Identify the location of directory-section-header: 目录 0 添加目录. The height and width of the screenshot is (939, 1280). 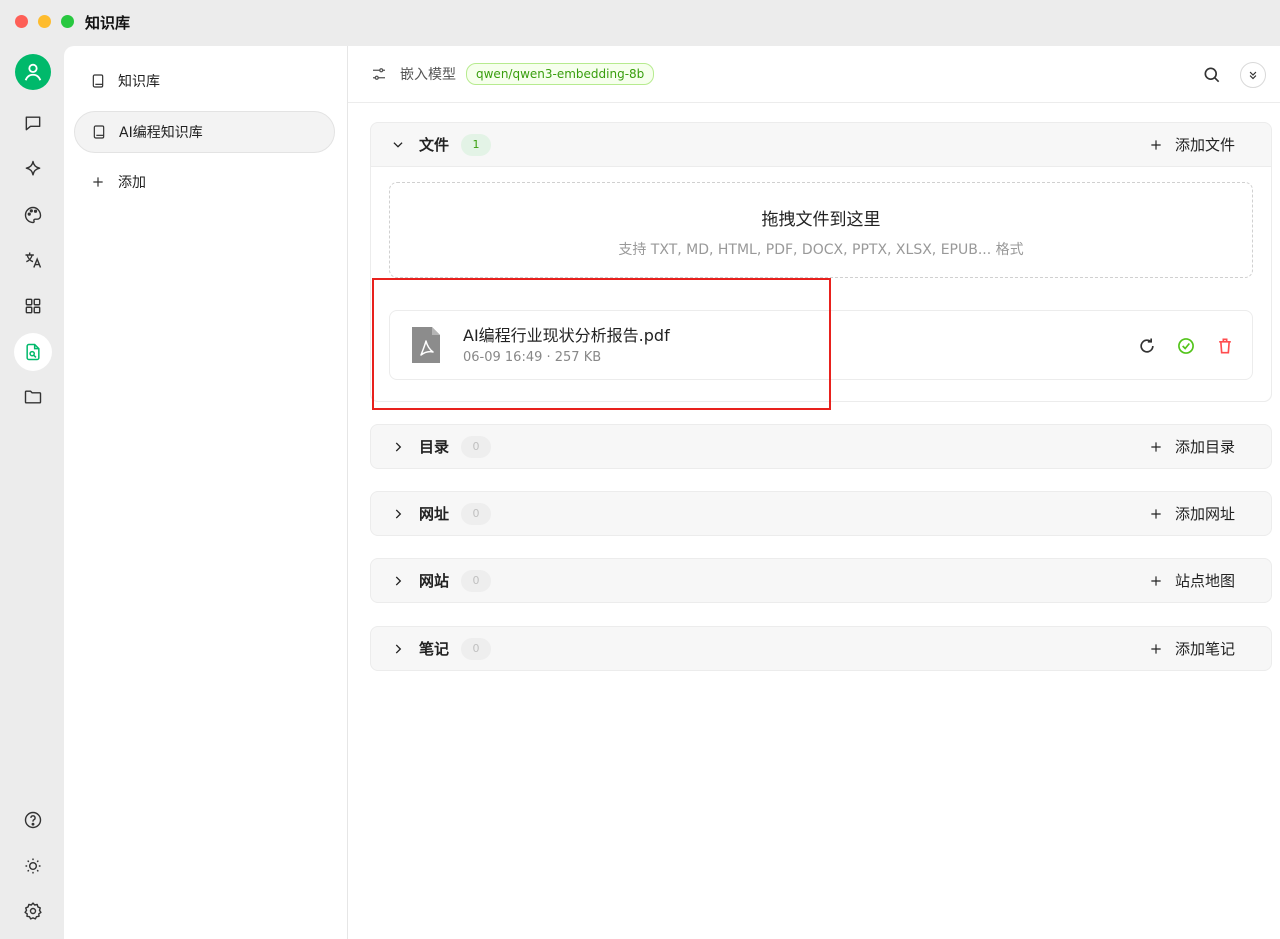
(821, 446).